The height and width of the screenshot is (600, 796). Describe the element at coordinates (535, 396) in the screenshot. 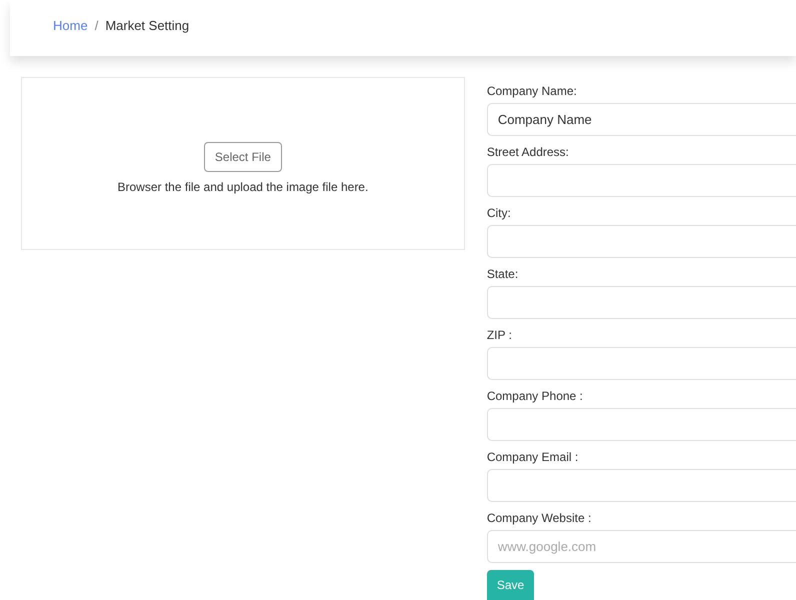

I see `field-label: Company Phone :` at that location.